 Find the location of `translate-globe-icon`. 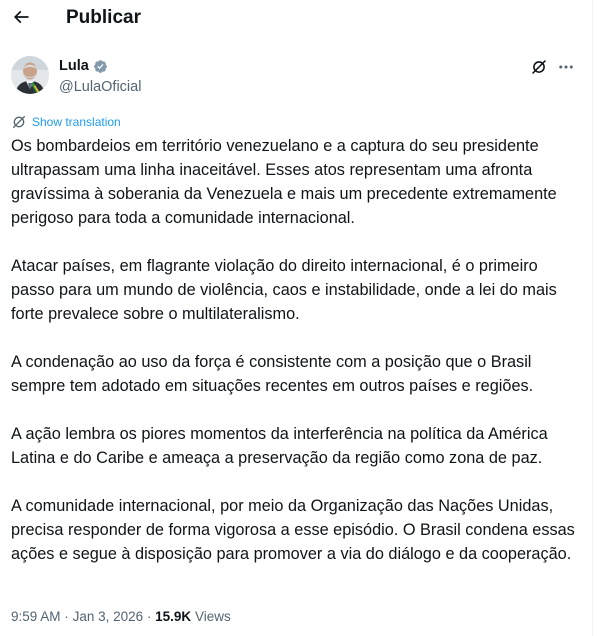

translate-globe-icon is located at coordinates (19, 122).